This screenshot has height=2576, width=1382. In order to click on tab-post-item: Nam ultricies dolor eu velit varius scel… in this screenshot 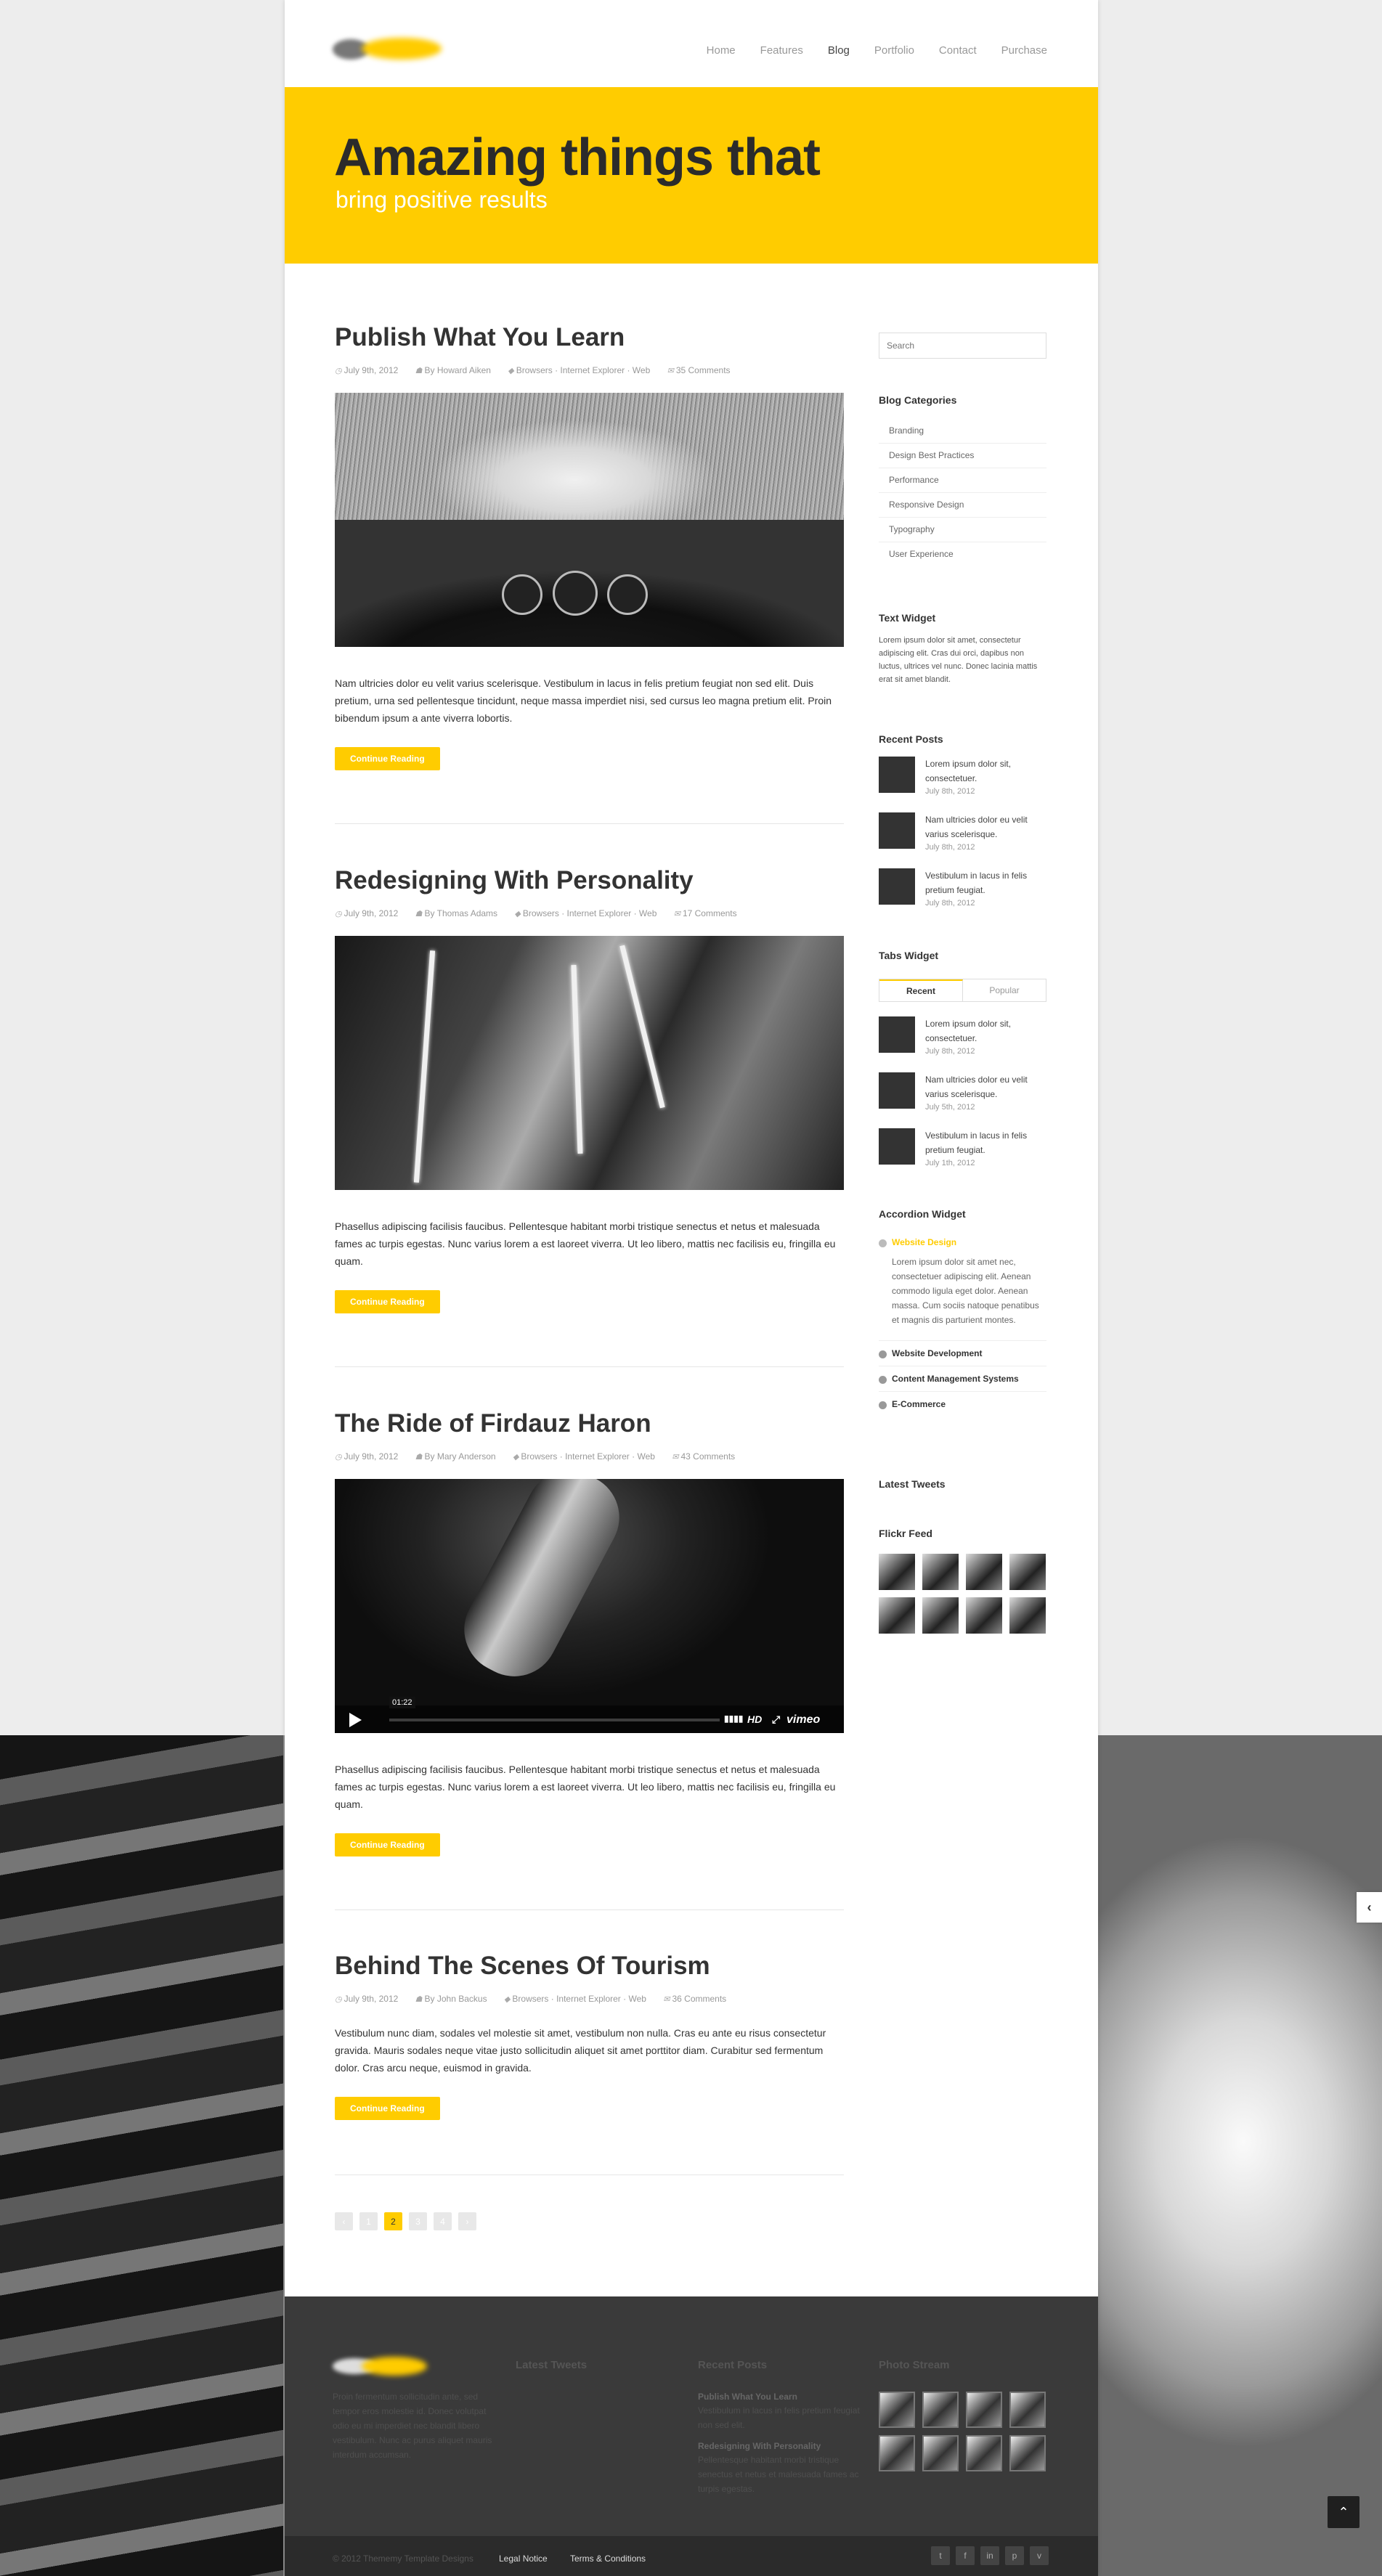, I will do `click(962, 1100)`.